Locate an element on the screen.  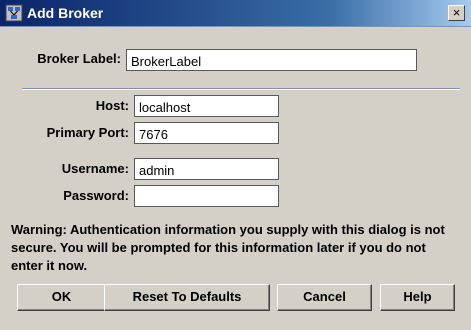
username-input is located at coordinates (206, 169).